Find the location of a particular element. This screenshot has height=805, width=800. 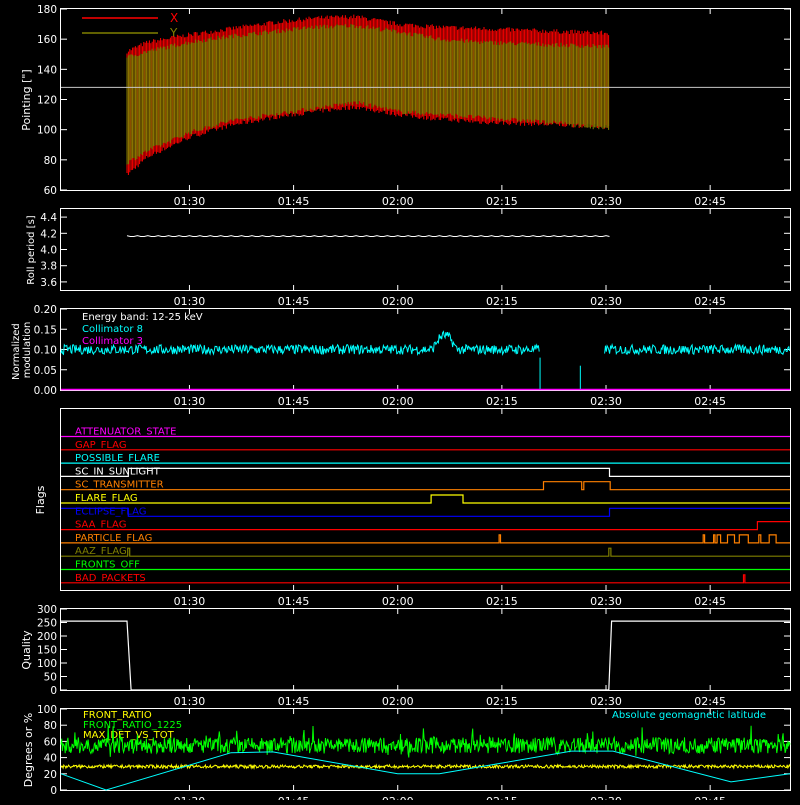

flag-label: ECLIPSE_FLAG is located at coordinates (110, 511).